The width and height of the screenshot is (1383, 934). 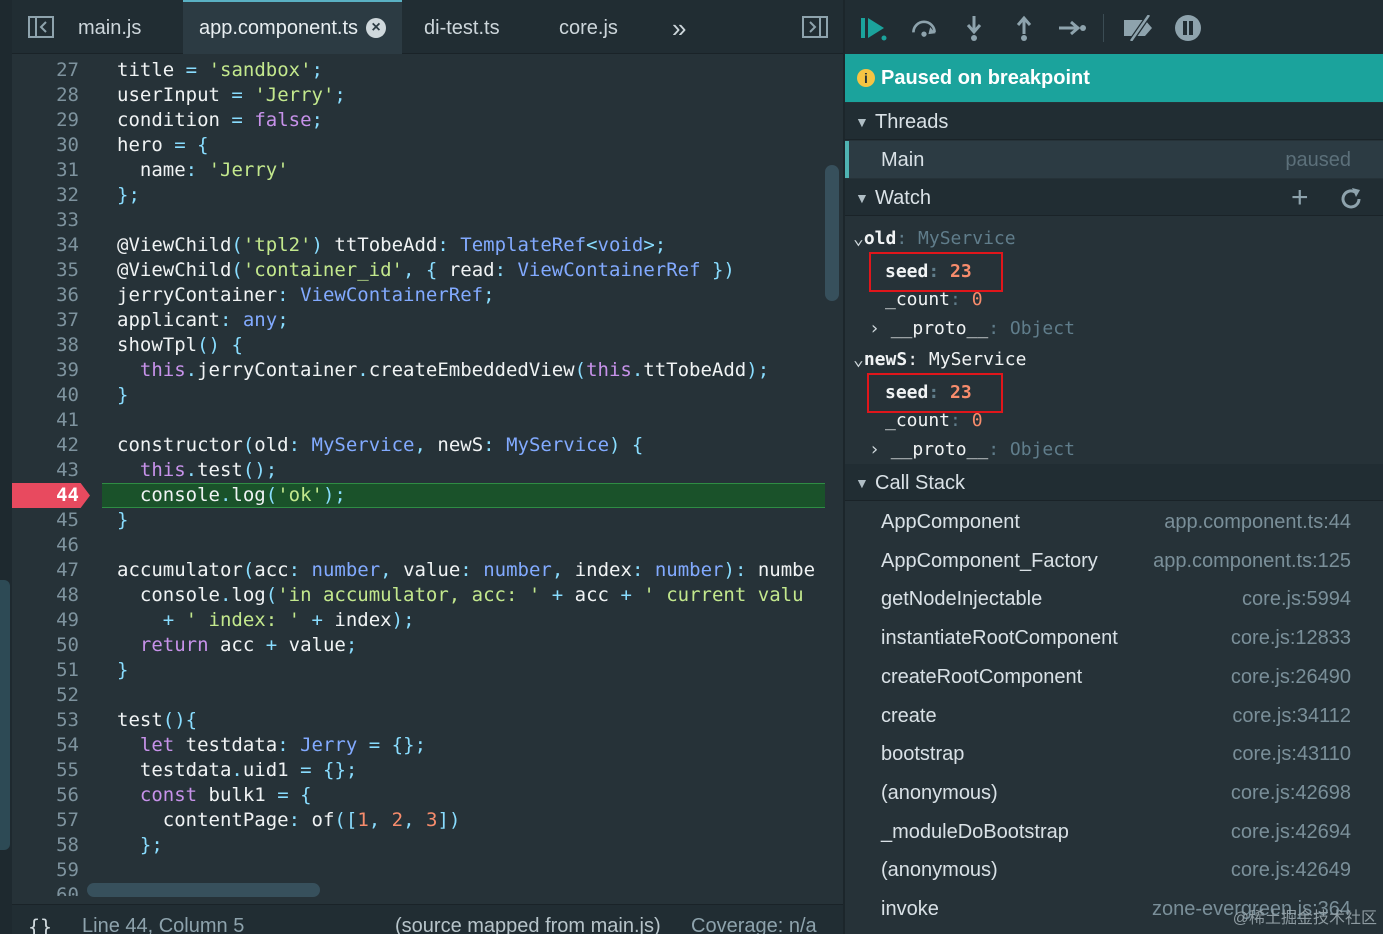 What do you see at coordinates (418, 320) in the screenshot?
I see `code-line: 37 applicant: any;` at bounding box center [418, 320].